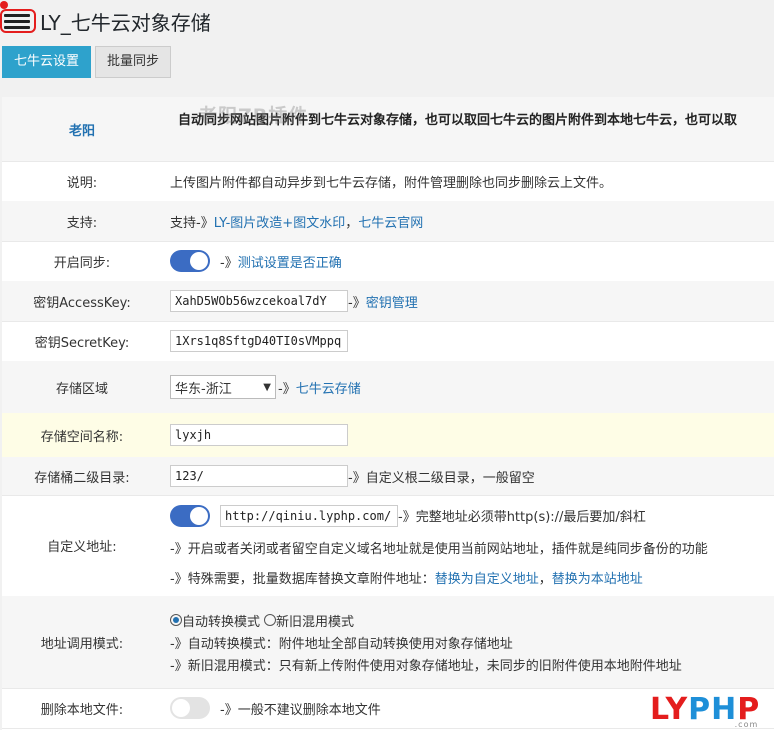  I want to click on menu-icon, so click(19, 18).